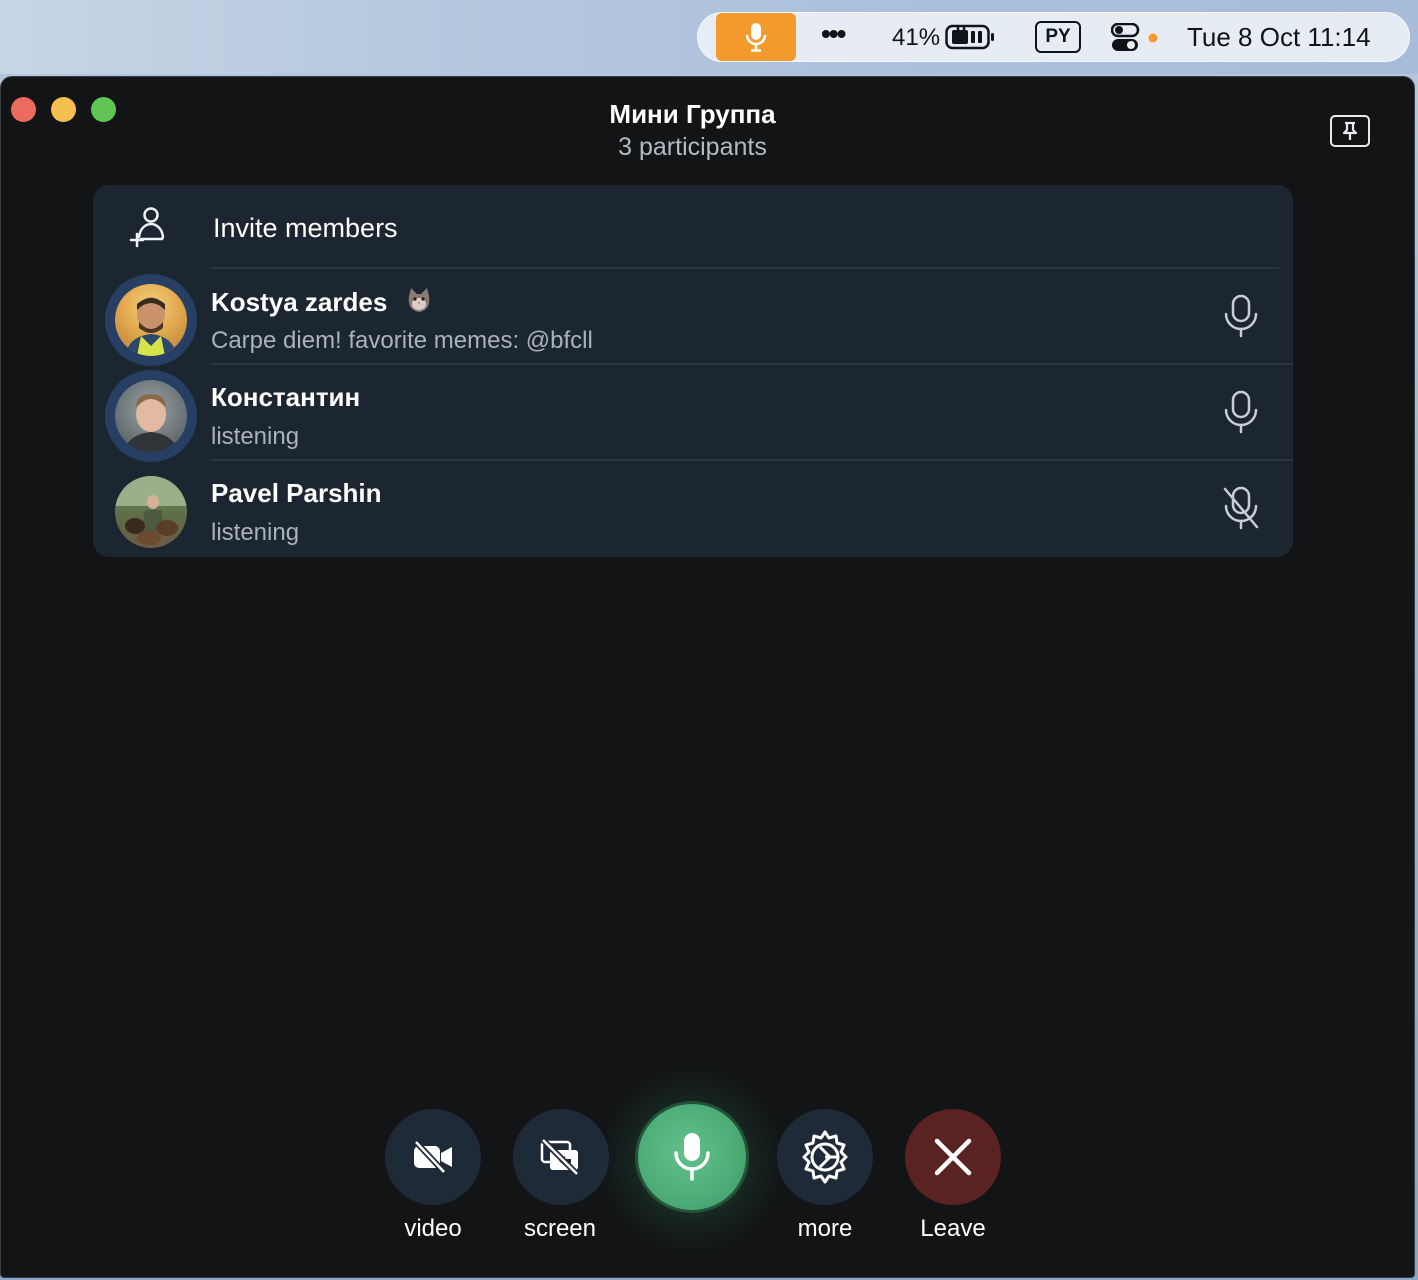 The image size is (1418, 1280). I want to click on more-button, so click(825, 1157).